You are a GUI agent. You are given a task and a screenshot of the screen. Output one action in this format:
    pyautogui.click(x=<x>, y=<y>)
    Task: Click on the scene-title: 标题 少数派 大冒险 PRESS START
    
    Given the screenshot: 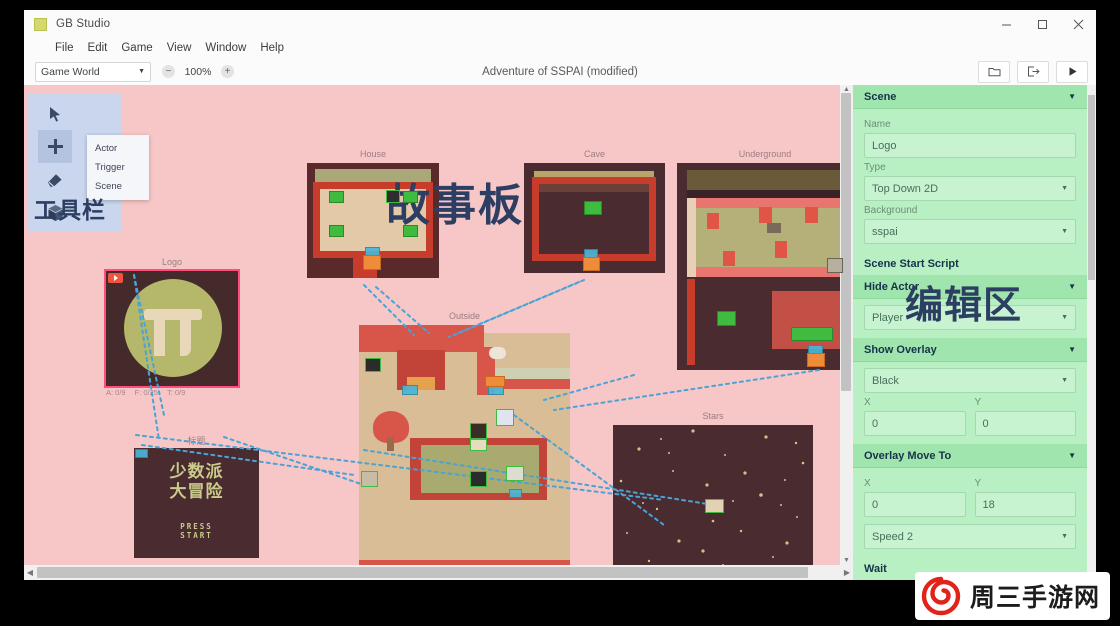 What is the action you would take?
    pyautogui.click(x=196, y=497)
    